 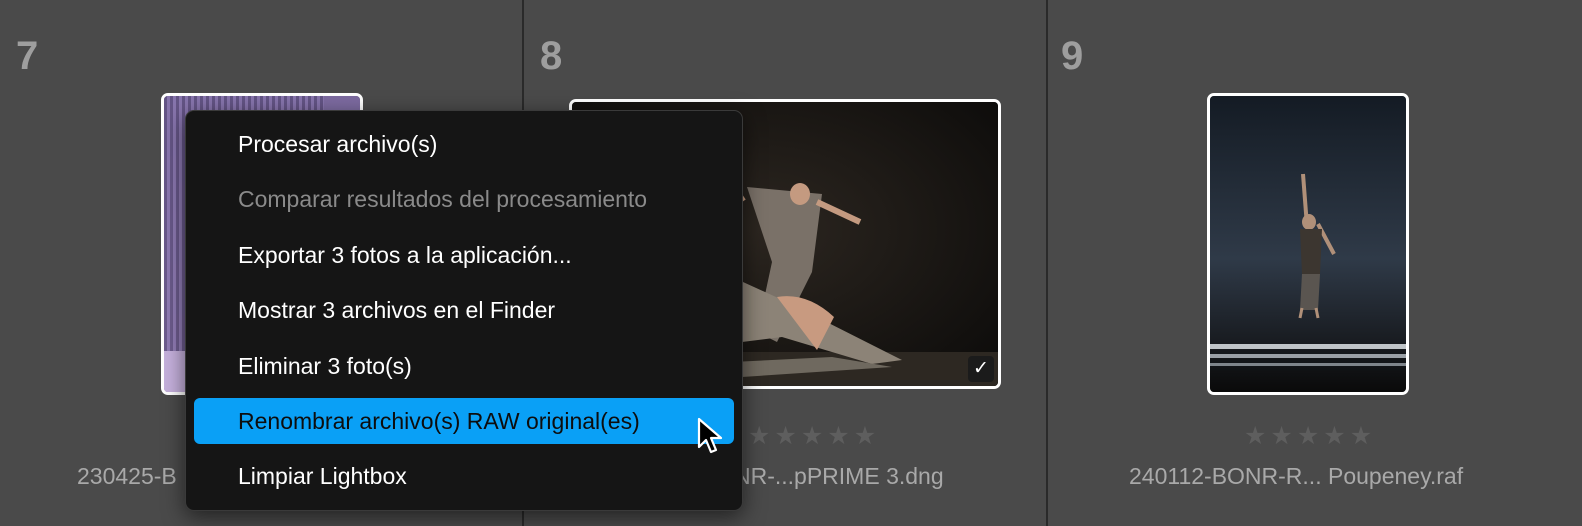 What do you see at coordinates (127, 476) in the screenshot?
I see `file-name-caption: 230425-B` at bounding box center [127, 476].